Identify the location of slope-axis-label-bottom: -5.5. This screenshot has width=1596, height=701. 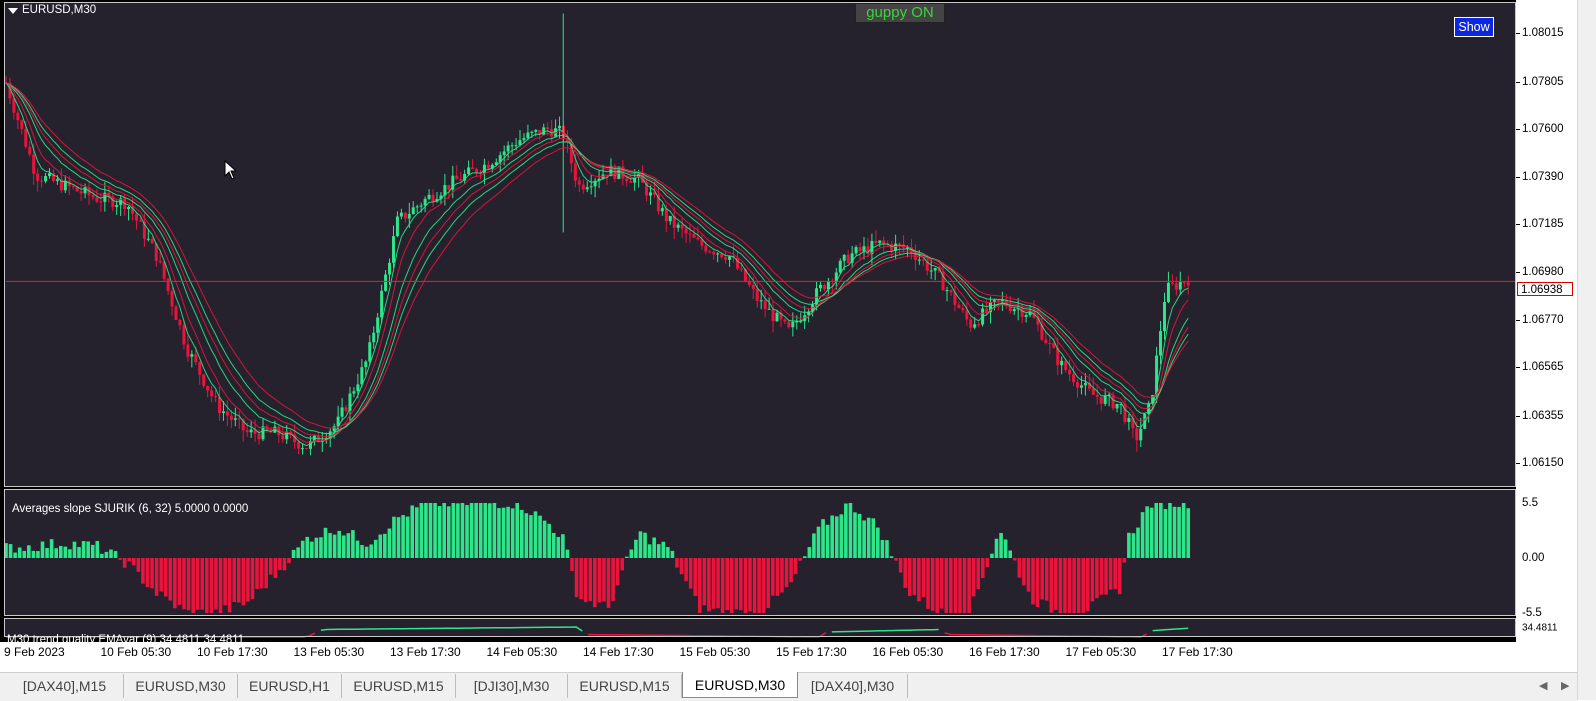
(1532, 613).